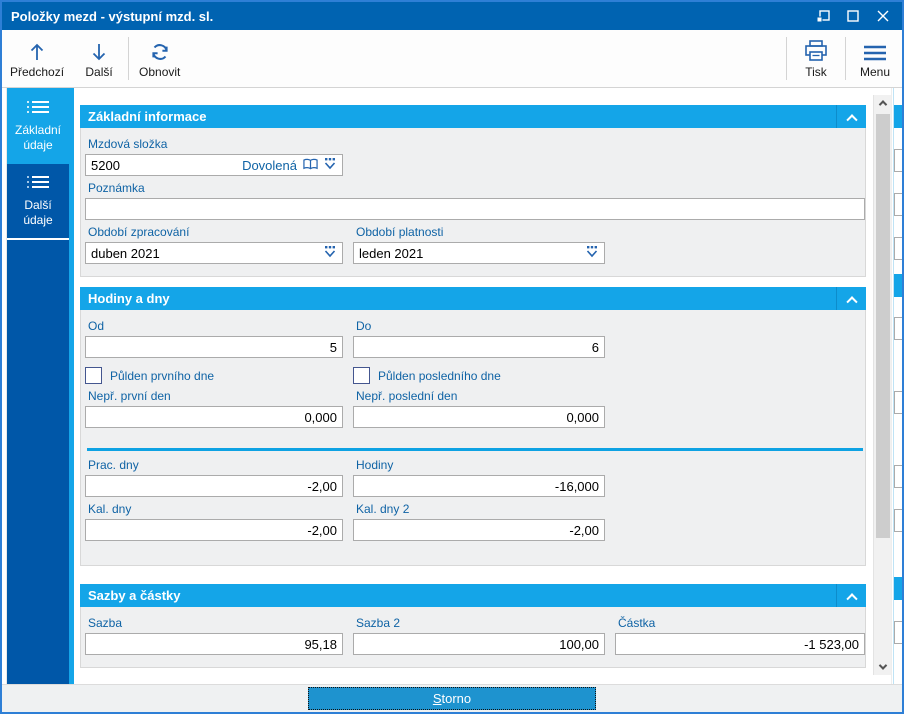 The width and height of the screenshot is (904, 714). What do you see at coordinates (896, 386) in the screenshot?
I see `right-edge-sliver` at bounding box center [896, 386].